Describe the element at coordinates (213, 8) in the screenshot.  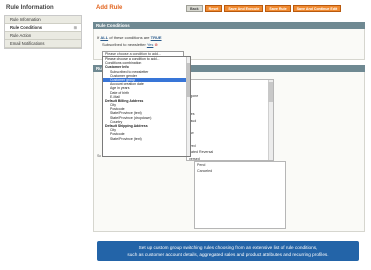
I see `reset-button: Reset` at that location.